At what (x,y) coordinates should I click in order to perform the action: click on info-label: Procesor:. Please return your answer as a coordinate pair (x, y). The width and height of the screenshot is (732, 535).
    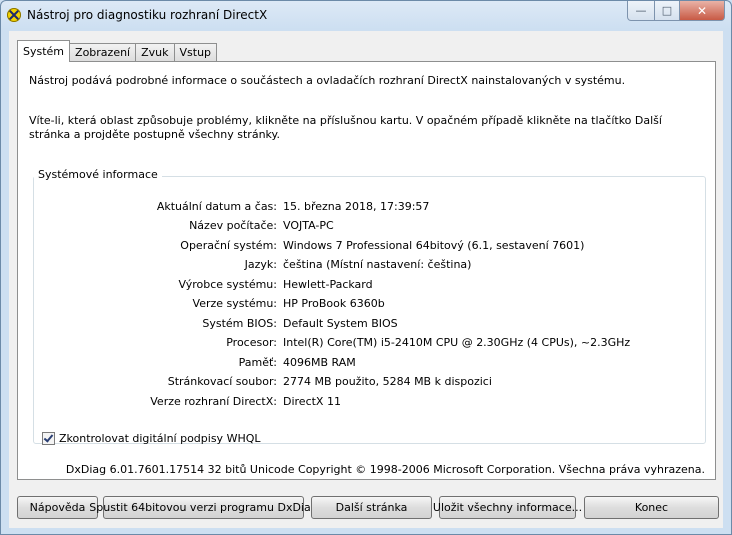
    Looking at the image, I should click on (251, 342).